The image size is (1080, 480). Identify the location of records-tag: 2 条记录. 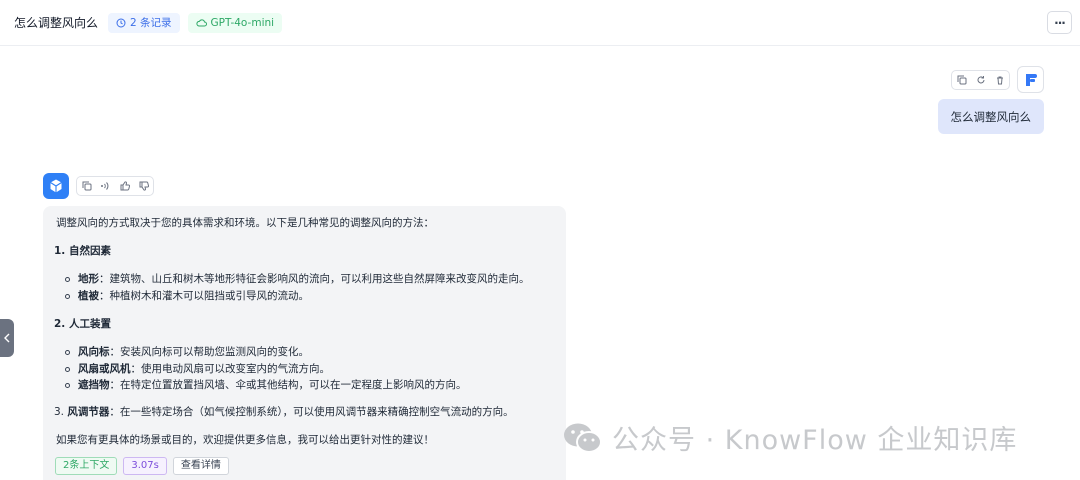
(144, 22).